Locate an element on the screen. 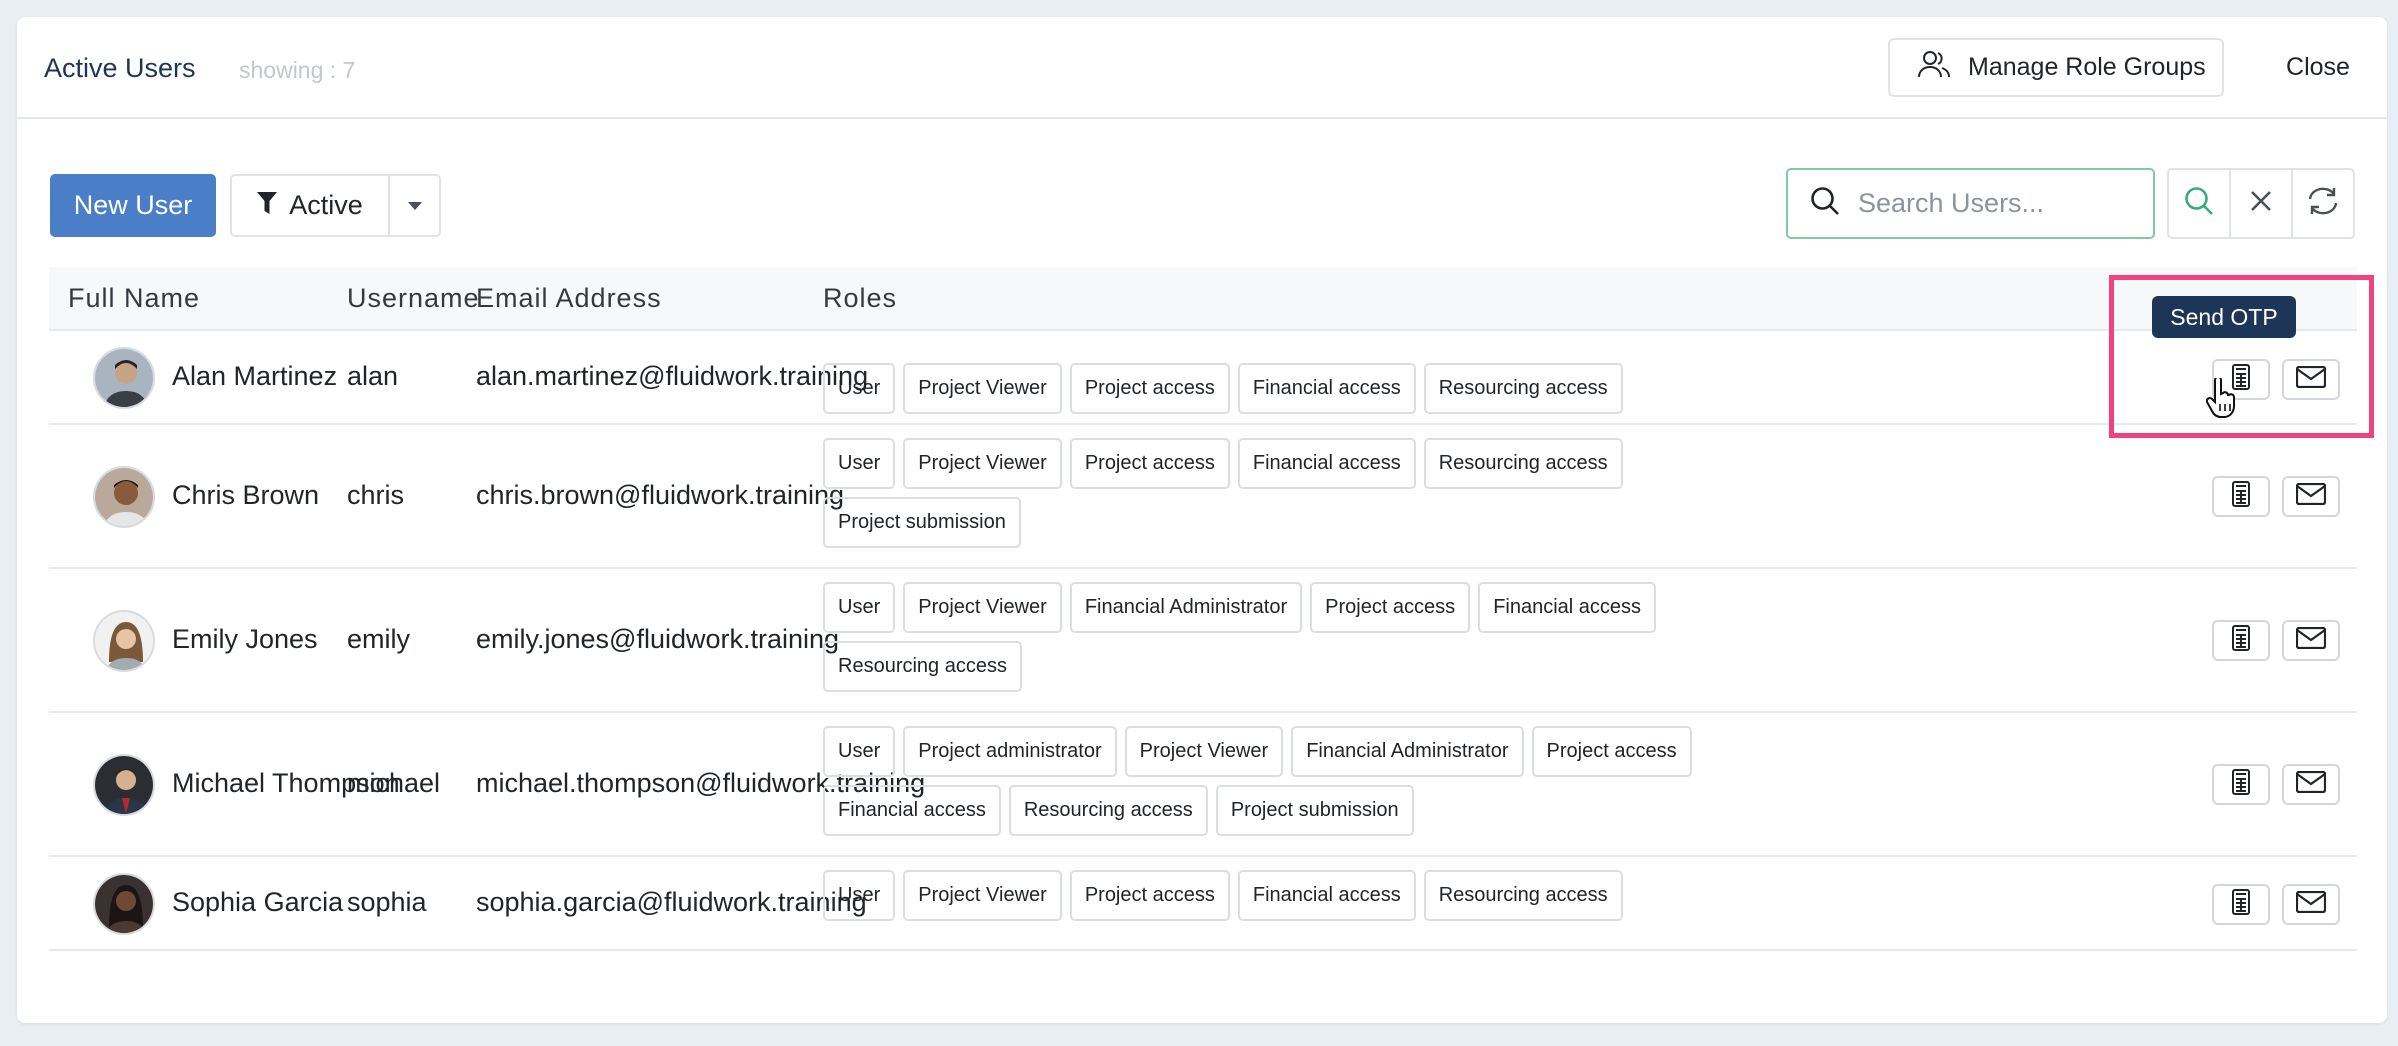 Image resolution: width=2398 pixels, height=1046 pixels. refresh-button is located at coordinates (2322, 203).